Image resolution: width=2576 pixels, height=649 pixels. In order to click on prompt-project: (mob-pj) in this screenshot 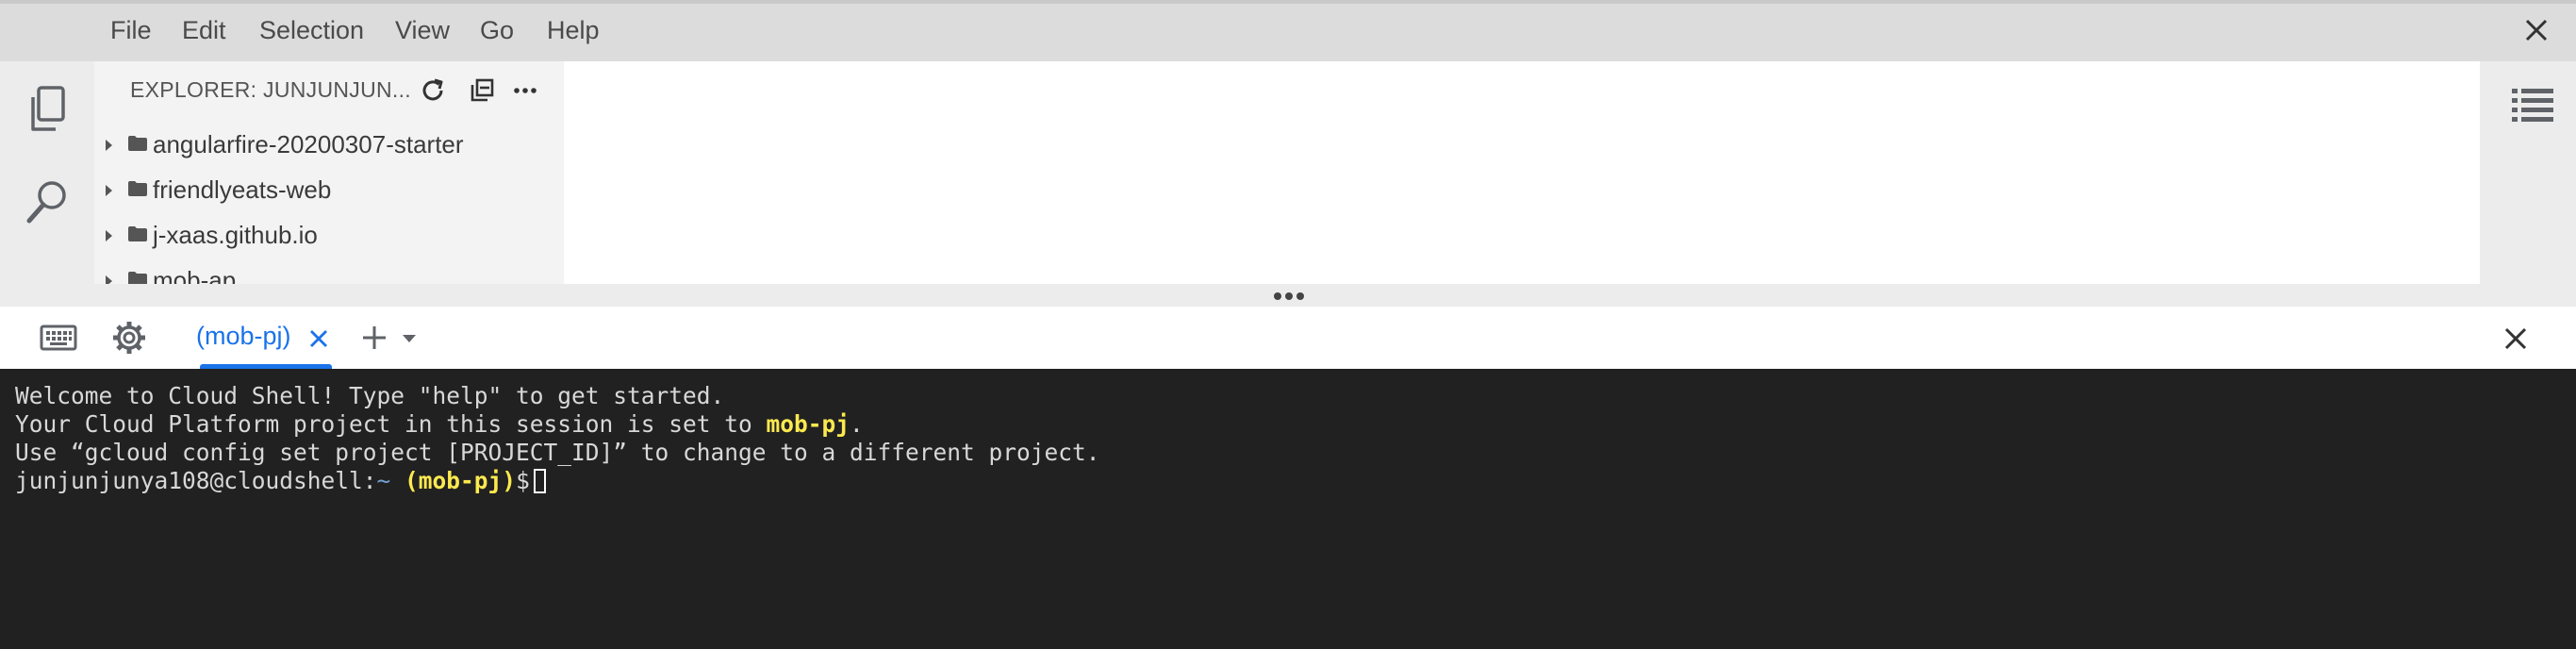, I will do `click(461, 481)`.